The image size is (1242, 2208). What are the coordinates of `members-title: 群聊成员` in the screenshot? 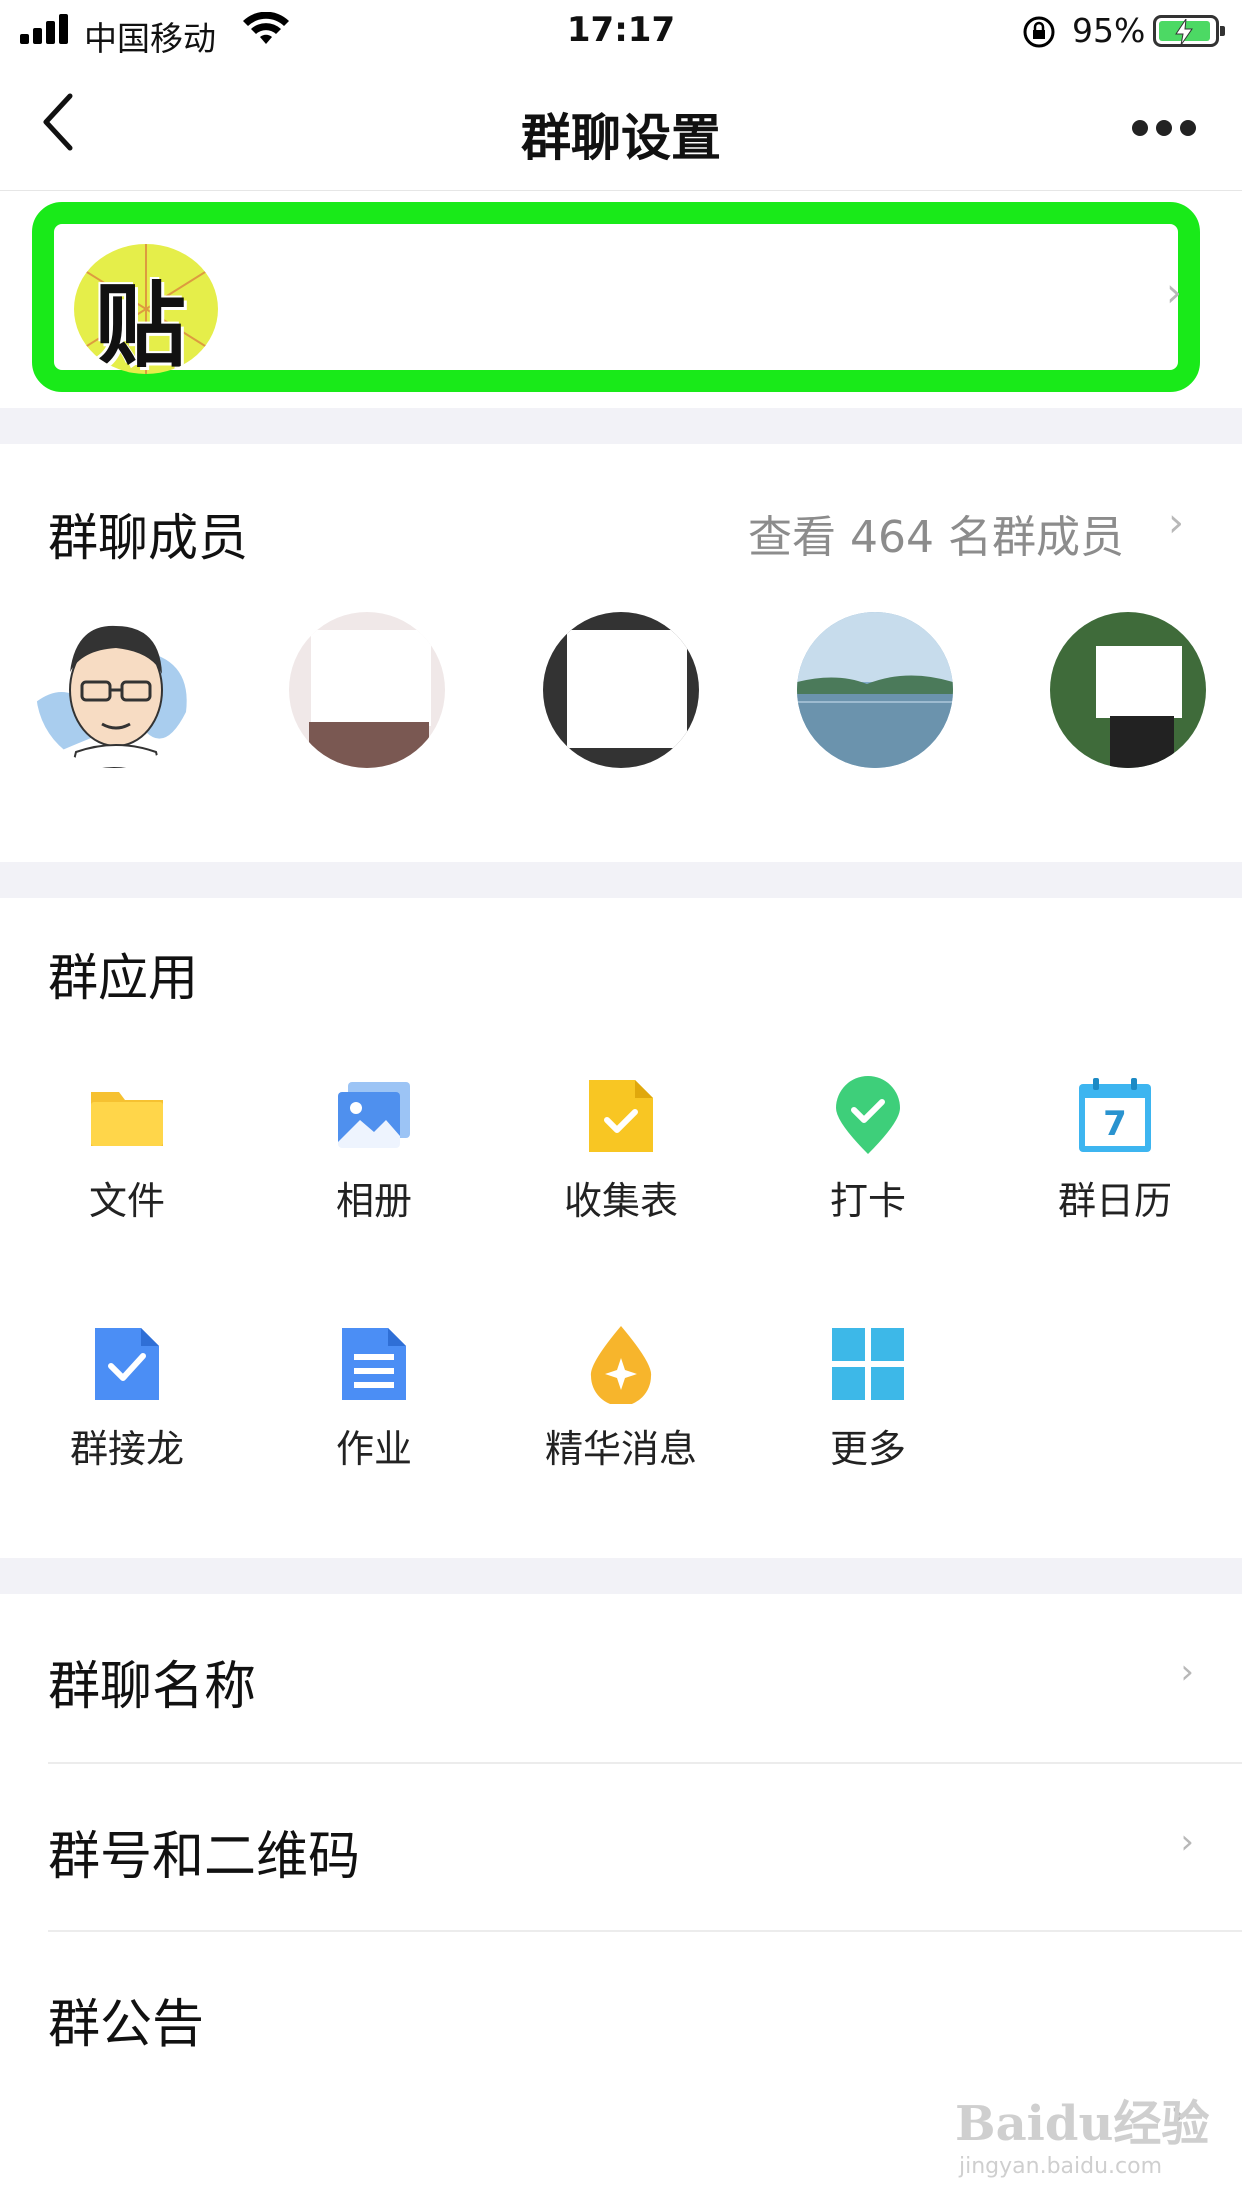 It's located at (148, 538).